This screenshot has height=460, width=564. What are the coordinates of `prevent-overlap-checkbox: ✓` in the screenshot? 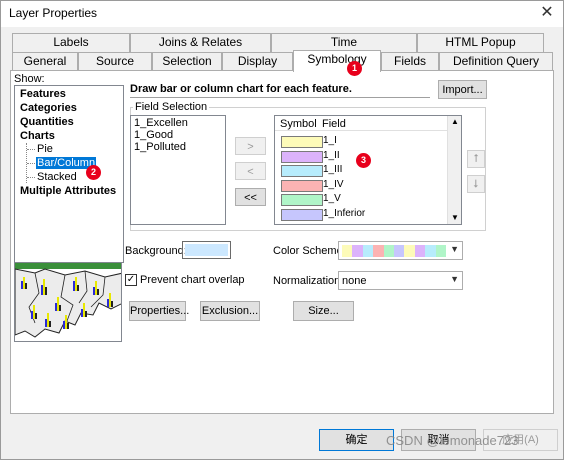 It's located at (131, 280).